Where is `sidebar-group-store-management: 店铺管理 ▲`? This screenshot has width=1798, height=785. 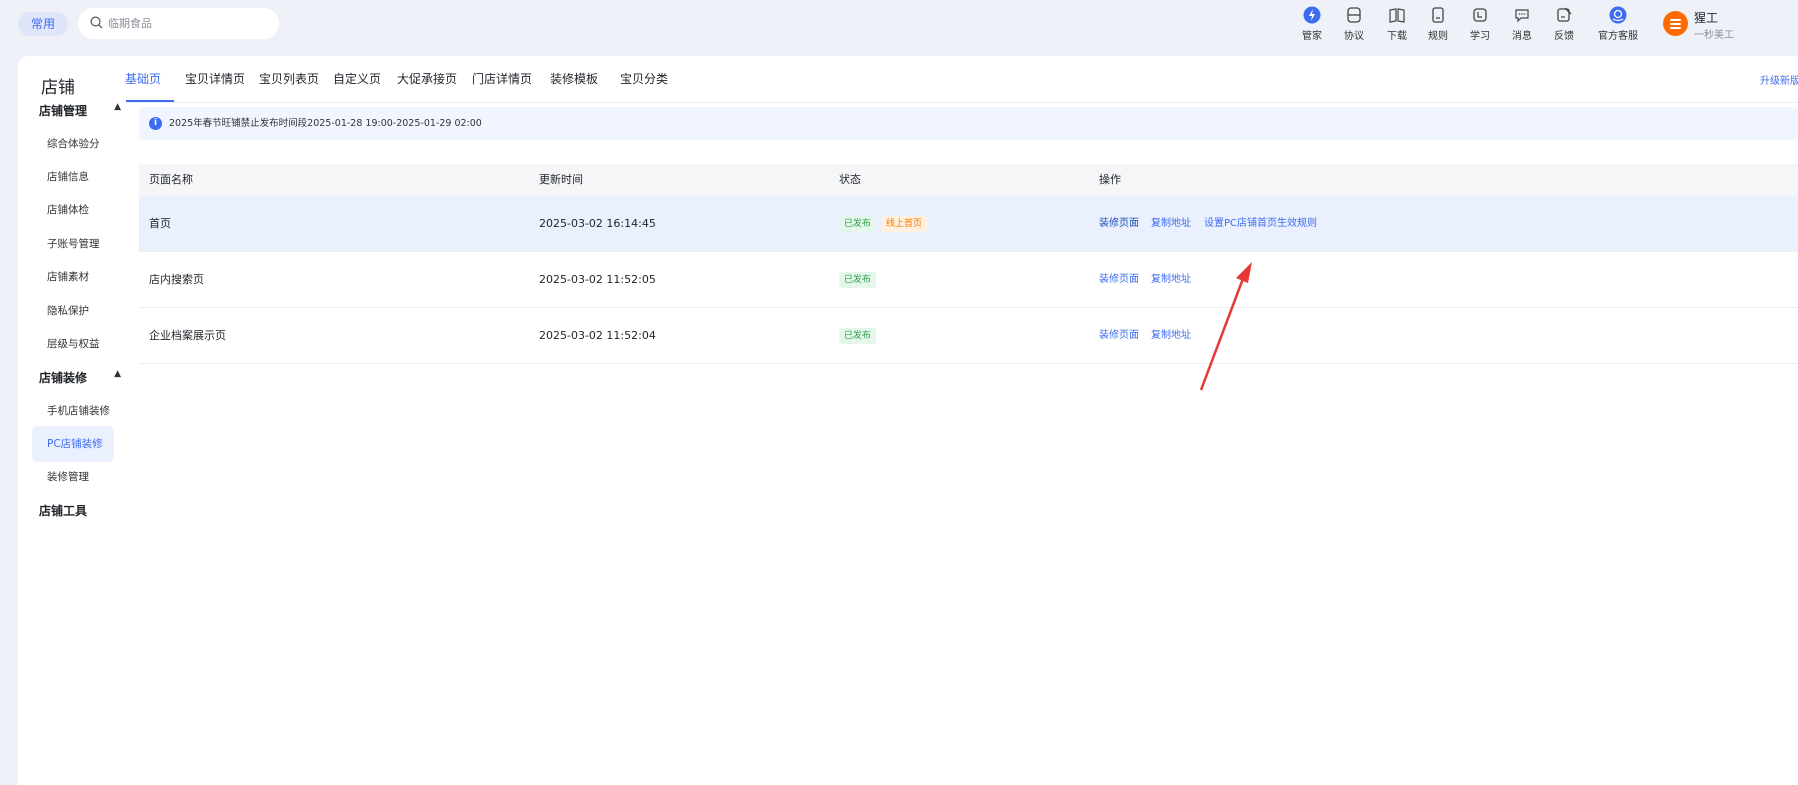 sidebar-group-store-management: 店铺管理 ▲ is located at coordinates (80, 110).